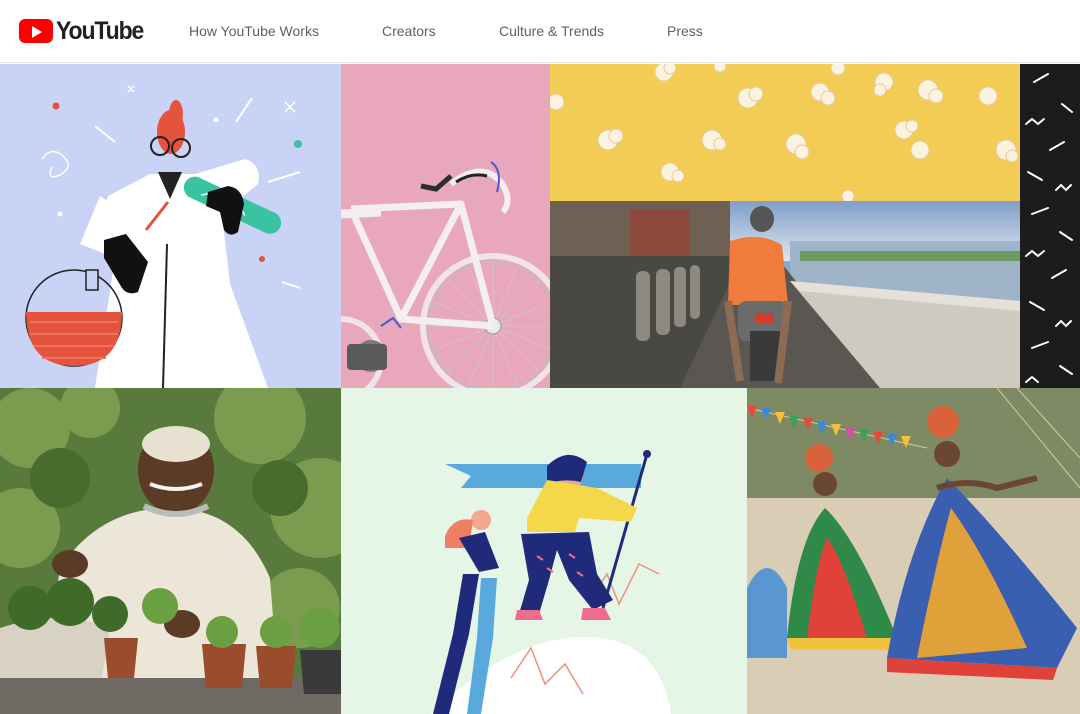  I want to click on logo-wordmark: YouTube, so click(100, 30).